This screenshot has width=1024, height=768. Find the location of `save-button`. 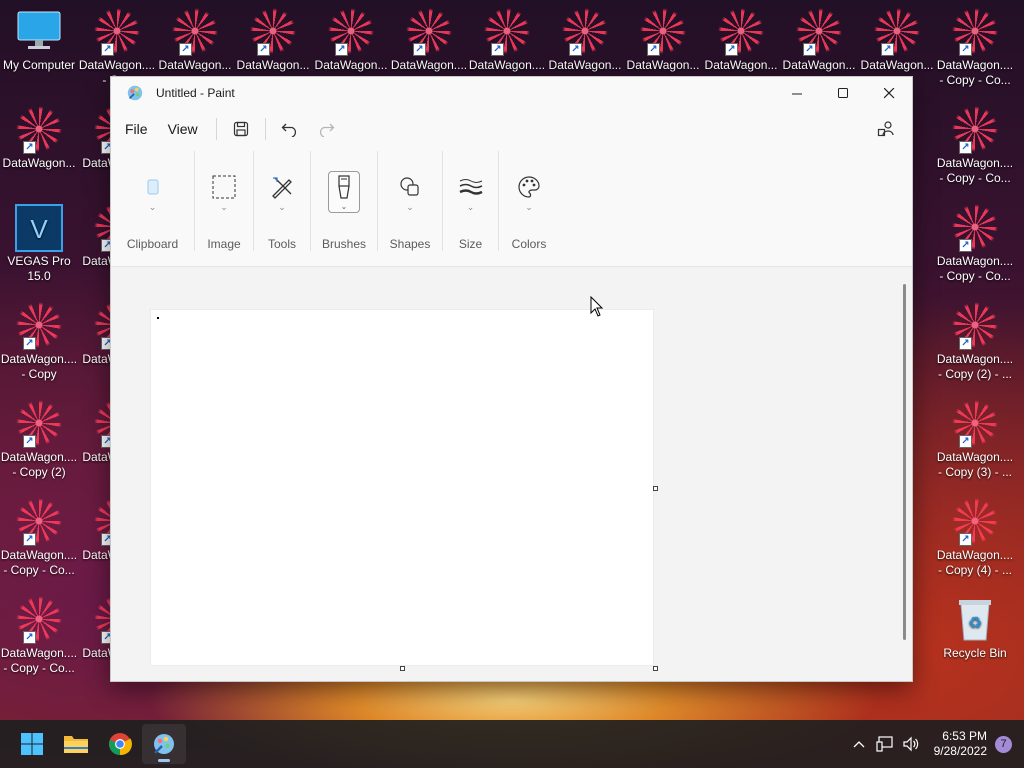

save-button is located at coordinates (241, 129).